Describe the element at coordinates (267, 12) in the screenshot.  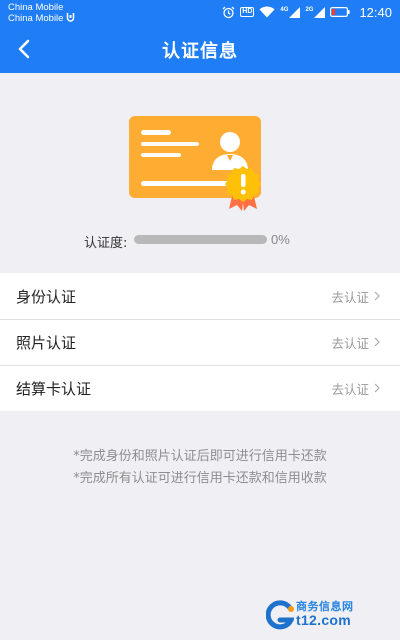
I see `wifi-icon` at that location.